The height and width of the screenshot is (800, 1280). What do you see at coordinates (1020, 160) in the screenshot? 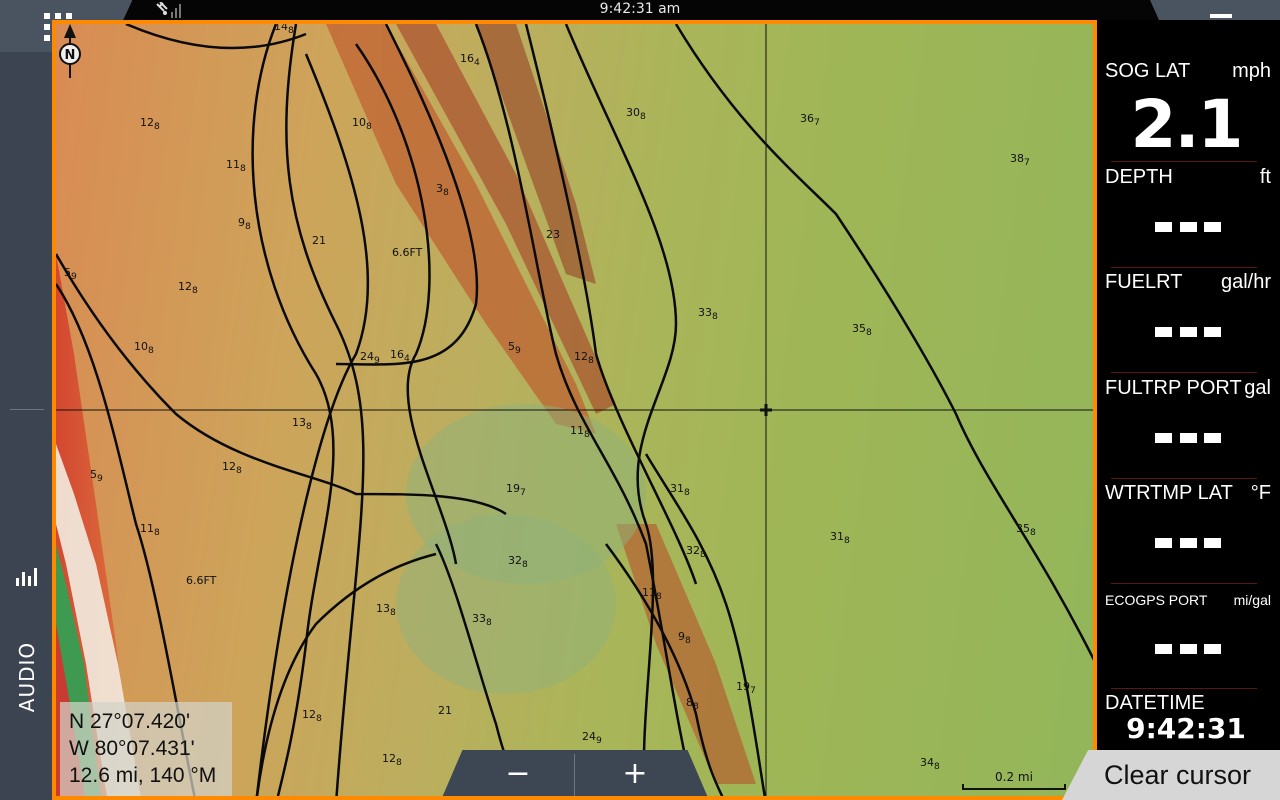
I see `depth-sounding: 387` at bounding box center [1020, 160].